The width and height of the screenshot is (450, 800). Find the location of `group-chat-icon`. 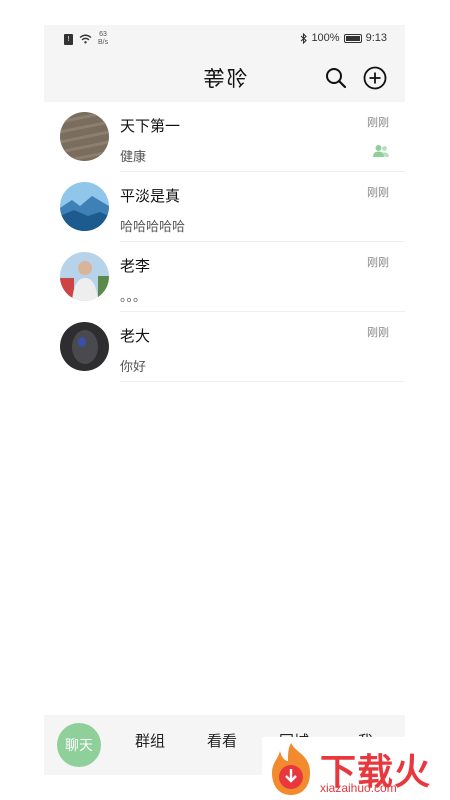

group-chat-icon is located at coordinates (381, 151).